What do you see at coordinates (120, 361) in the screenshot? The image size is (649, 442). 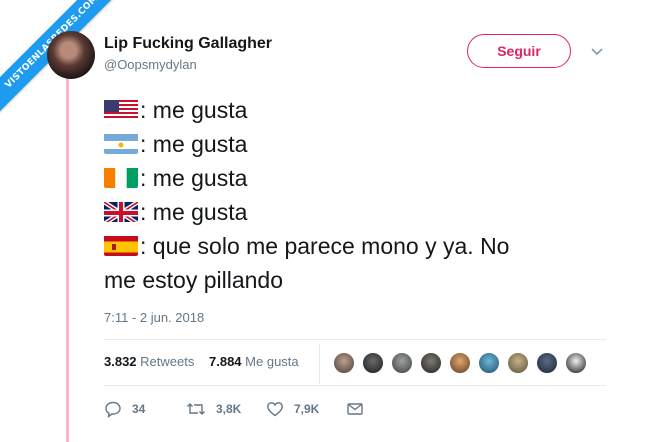 I see `retweets-count: 3.832` at bounding box center [120, 361].